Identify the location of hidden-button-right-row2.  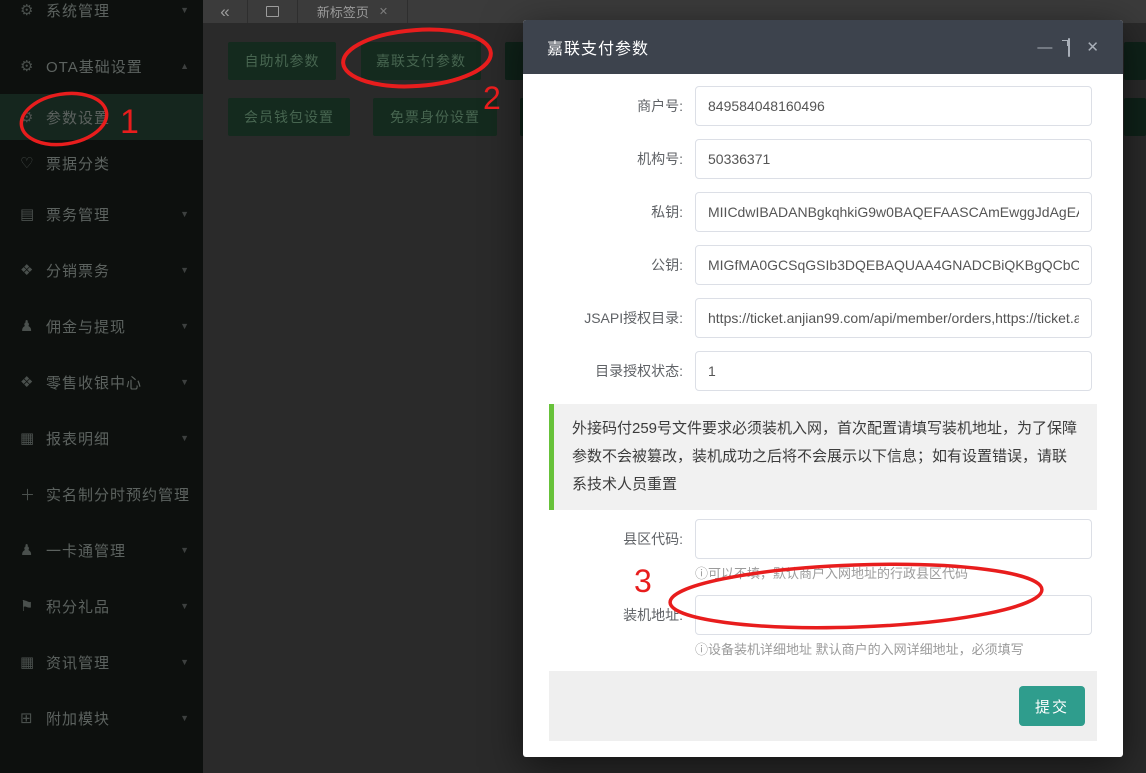
(1135, 117).